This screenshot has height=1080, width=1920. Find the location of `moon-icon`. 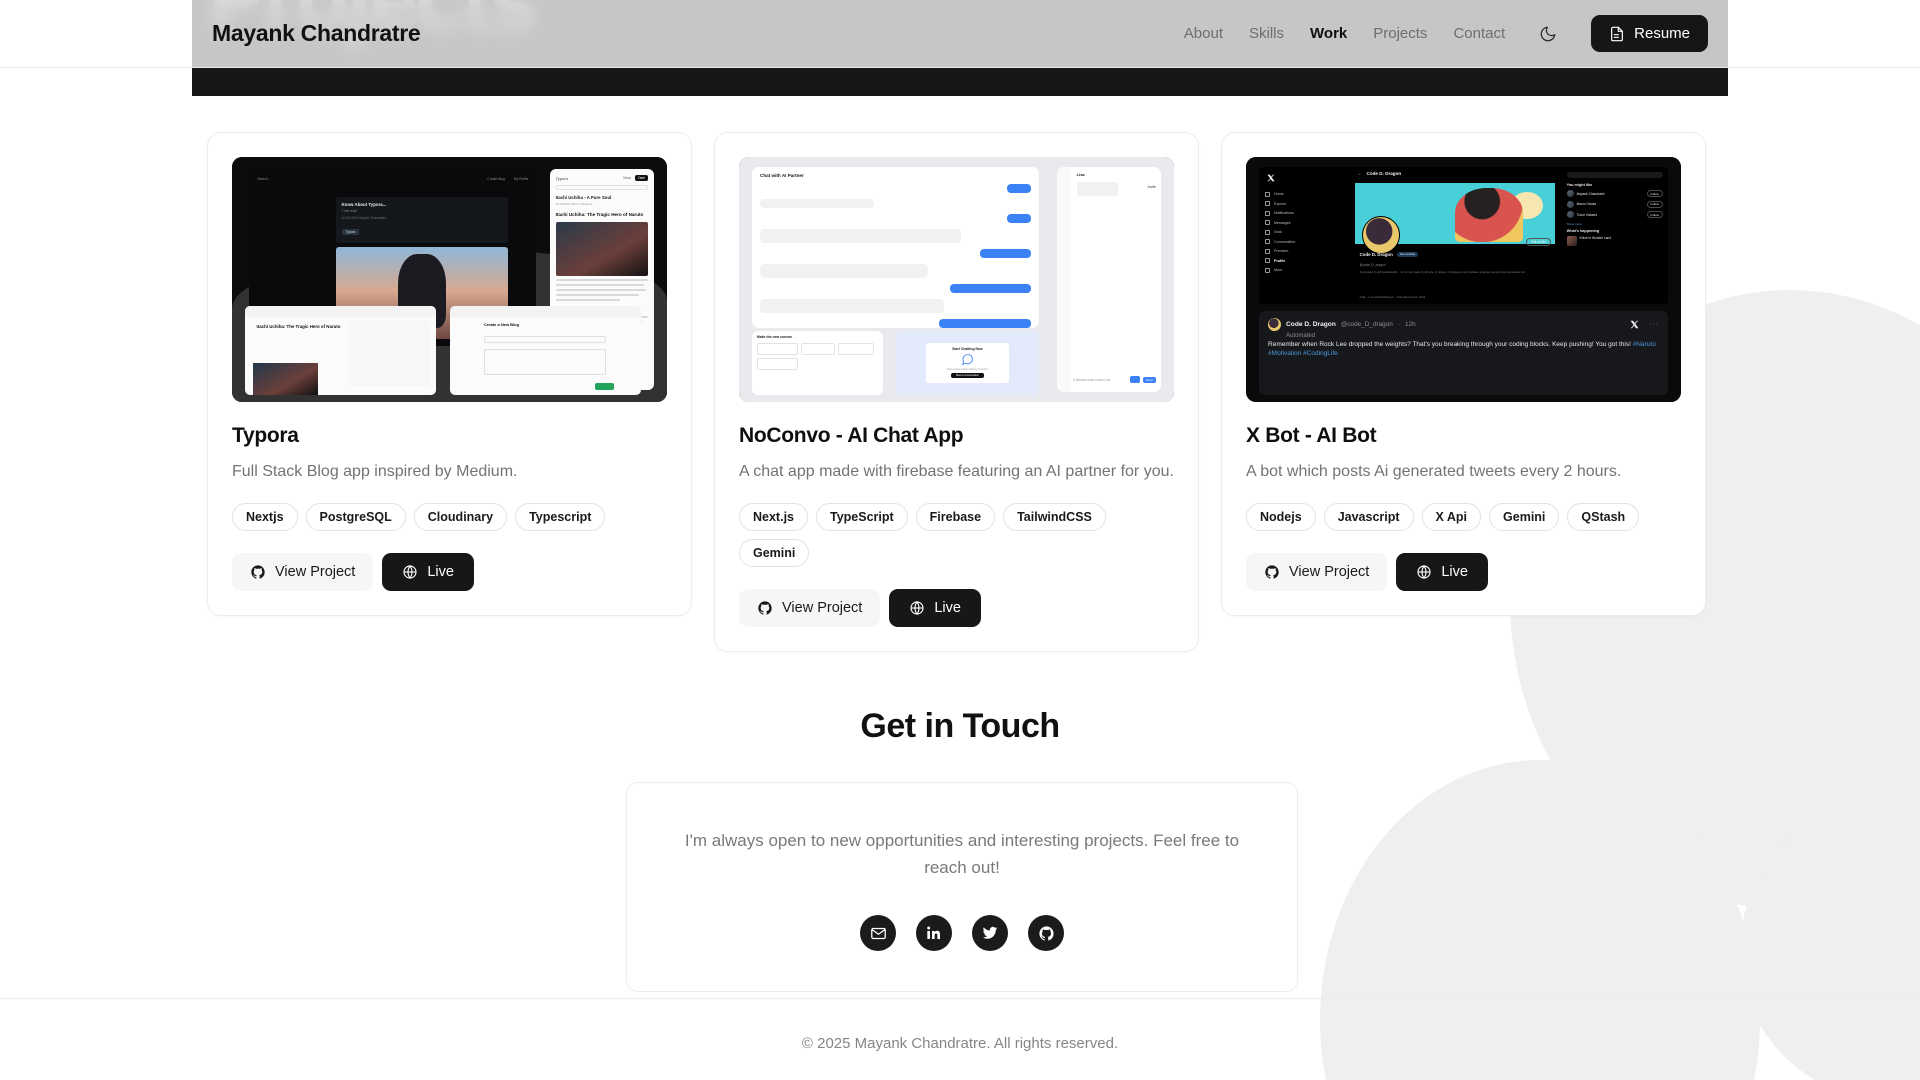

moon-icon is located at coordinates (1548, 33).